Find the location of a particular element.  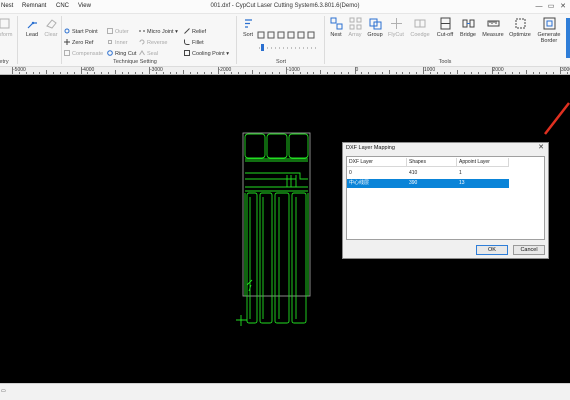

dialog-close-button: ✕ is located at coordinates (541, 147).